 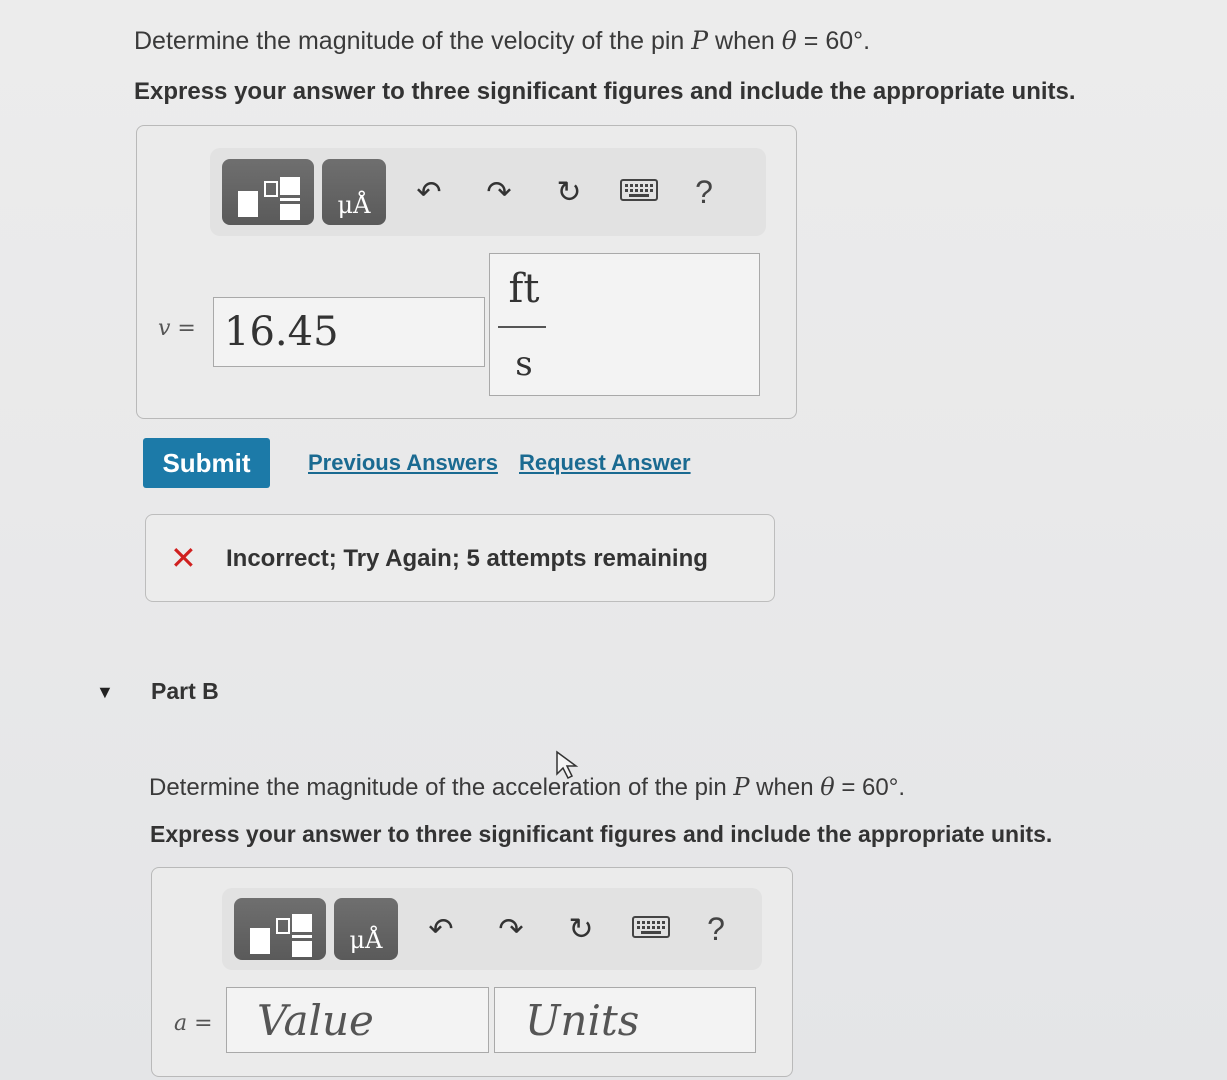 What do you see at coordinates (349, 332) in the screenshot?
I see `velocity-value-input: 16.45` at bounding box center [349, 332].